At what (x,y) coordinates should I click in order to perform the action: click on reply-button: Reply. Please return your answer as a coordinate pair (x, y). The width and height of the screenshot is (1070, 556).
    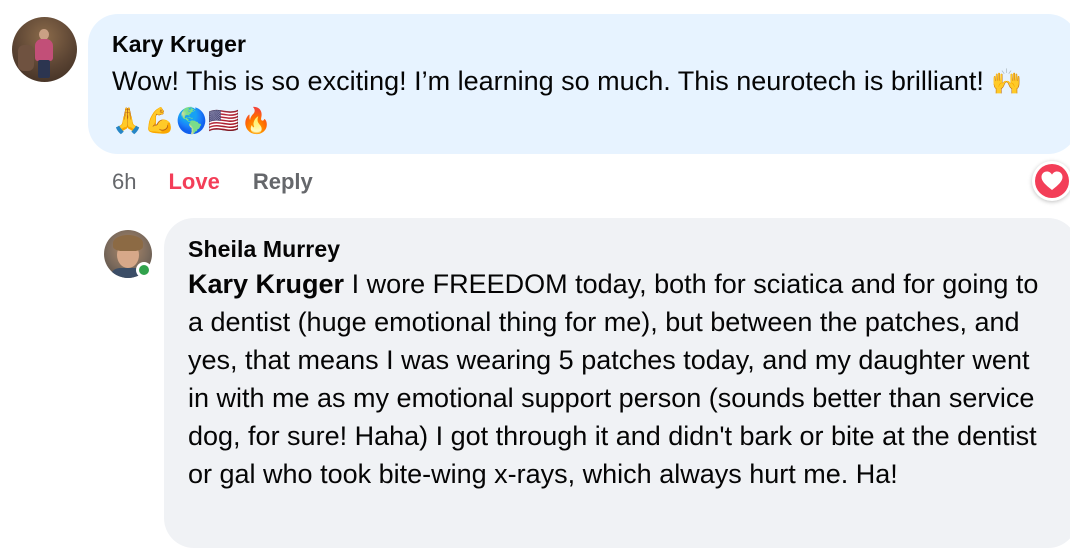
    Looking at the image, I should click on (283, 182).